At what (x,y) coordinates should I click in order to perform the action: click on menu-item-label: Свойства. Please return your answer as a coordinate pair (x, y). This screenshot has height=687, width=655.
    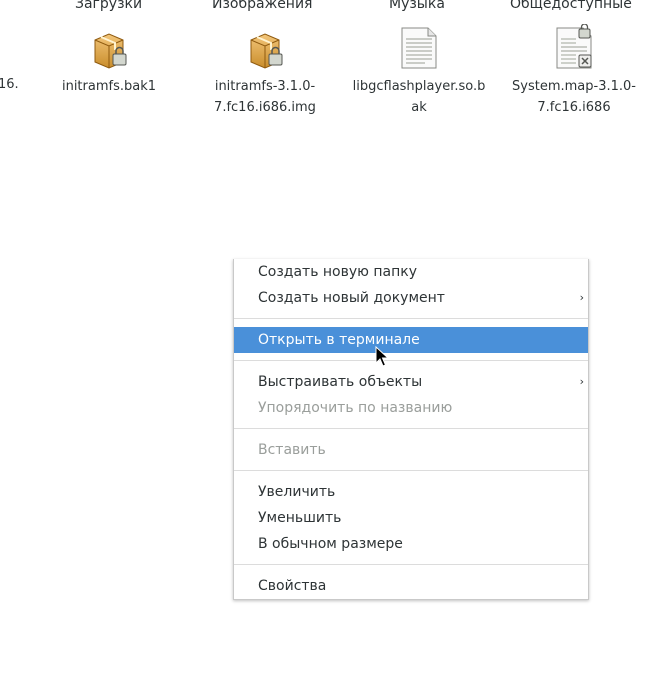
    Looking at the image, I should click on (292, 586).